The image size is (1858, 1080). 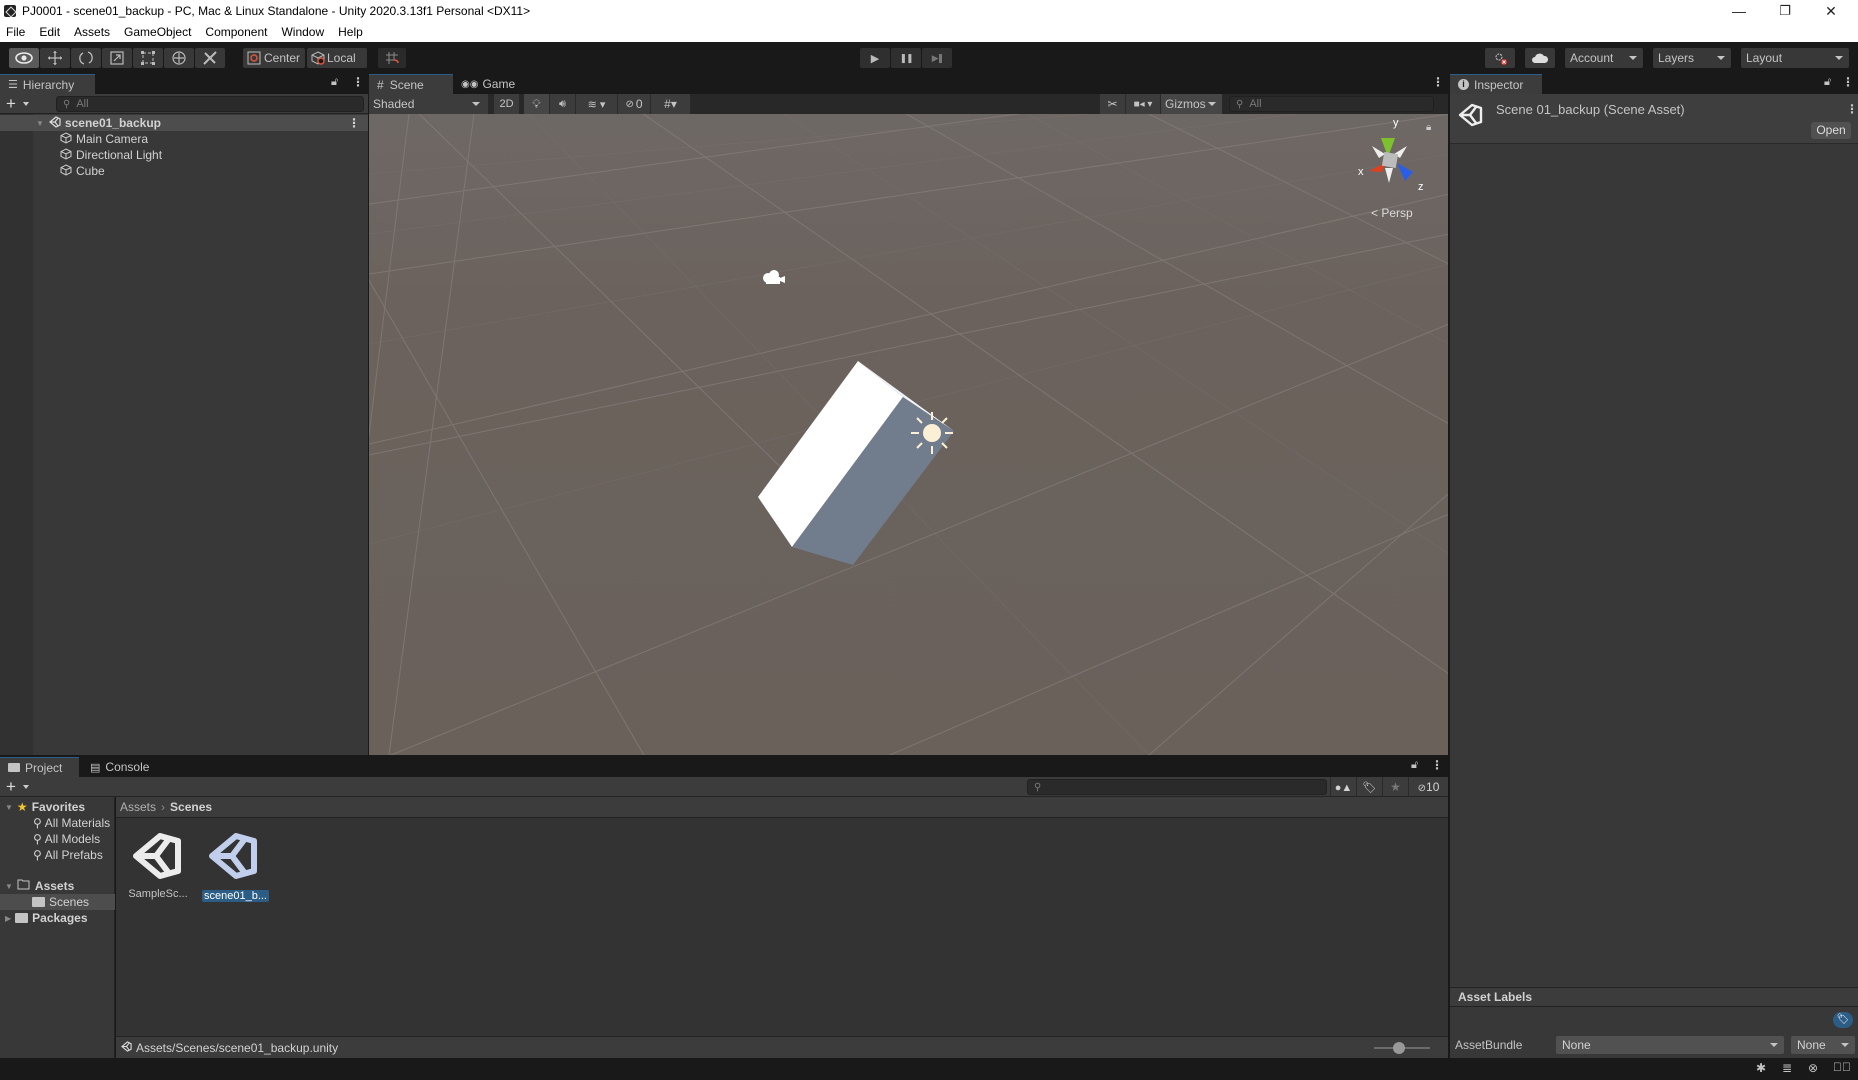 What do you see at coordinates (1787, 1068) in the screenshot?
I see `cache-icon: ≣` at bounding box center [1787, 1068].